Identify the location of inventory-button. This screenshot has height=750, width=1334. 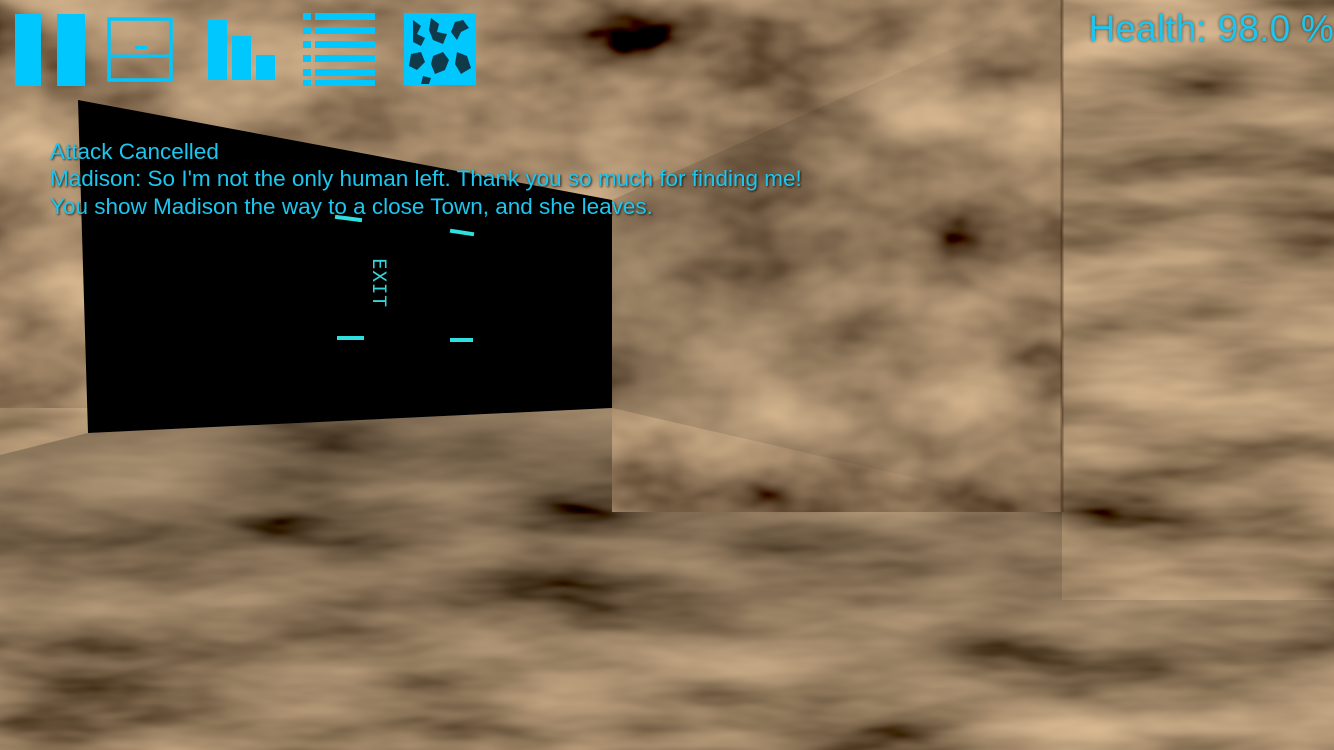
(143, 49).